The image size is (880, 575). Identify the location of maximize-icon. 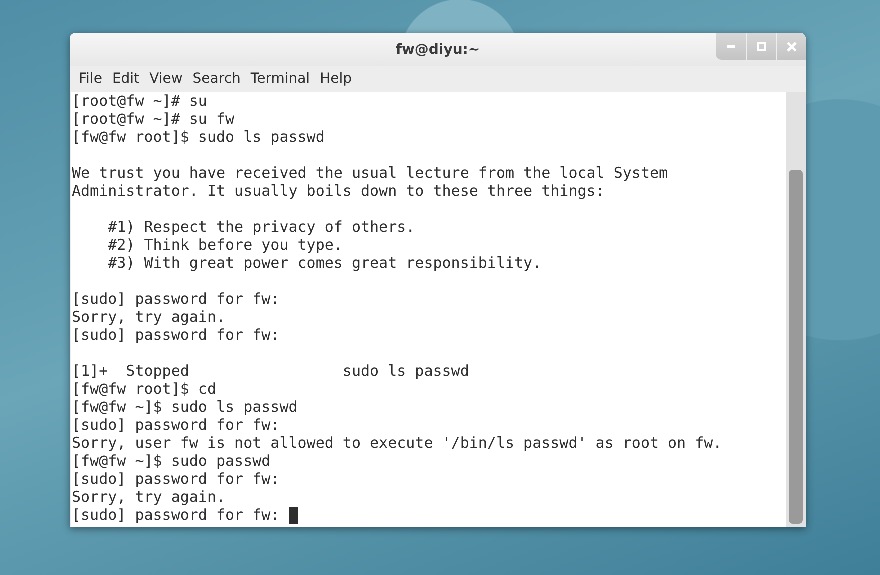
(761, 46).